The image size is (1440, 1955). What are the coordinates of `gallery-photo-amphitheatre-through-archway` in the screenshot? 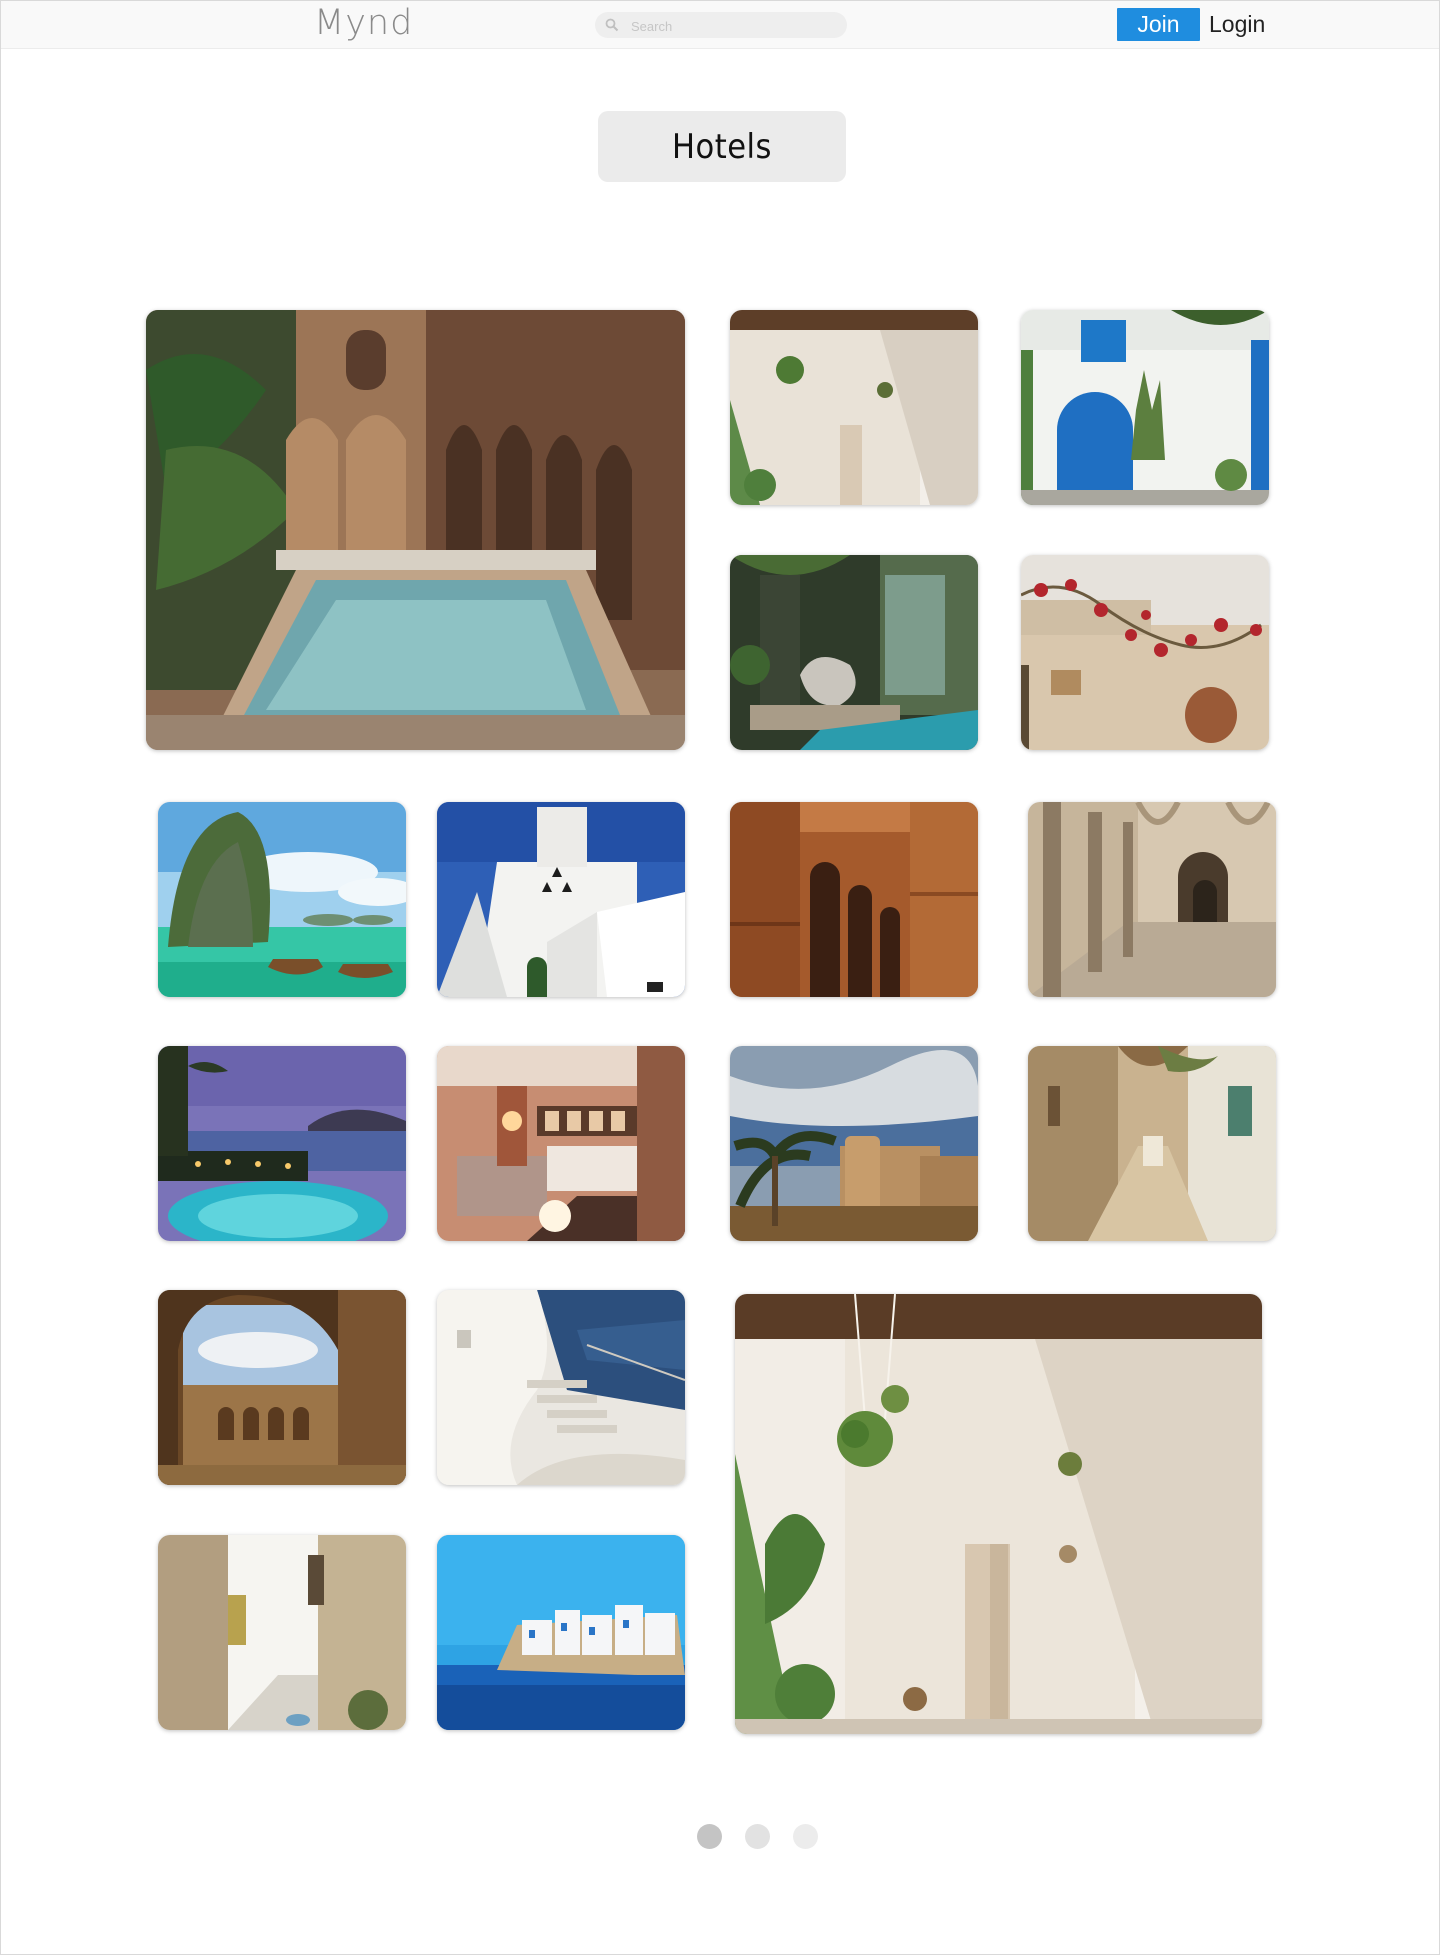 It's located at (282, 1387).